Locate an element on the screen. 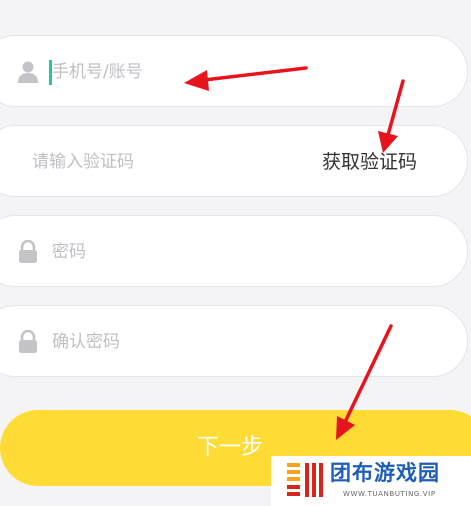 This screenshot has width=471, height=506. confirm-password-placeholder: 确认密码 is located at coordinates (86, 342).